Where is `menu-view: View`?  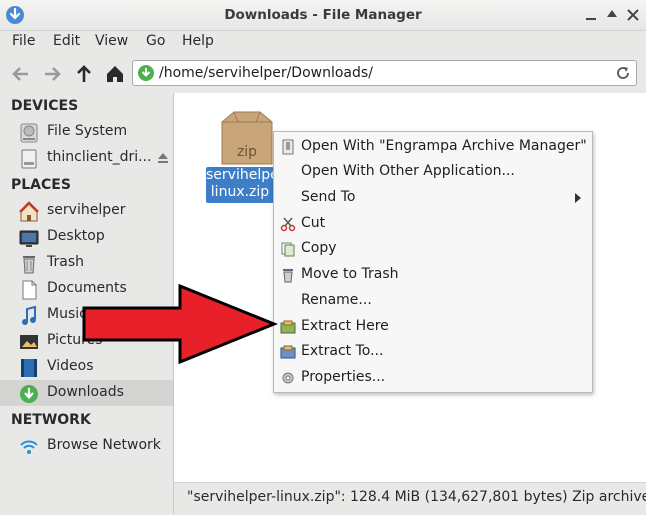 menu-view: View is located at coordinates (111, 41).